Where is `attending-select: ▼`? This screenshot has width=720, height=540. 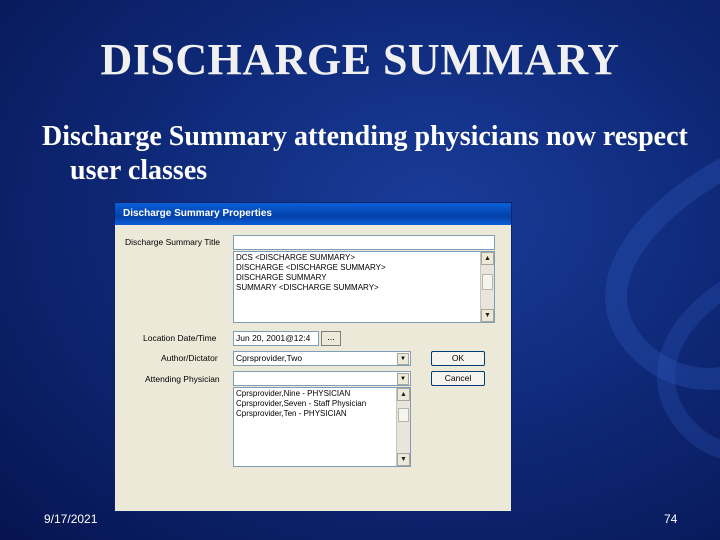 attending-select: ▼ is located at coordinates (322, 378).